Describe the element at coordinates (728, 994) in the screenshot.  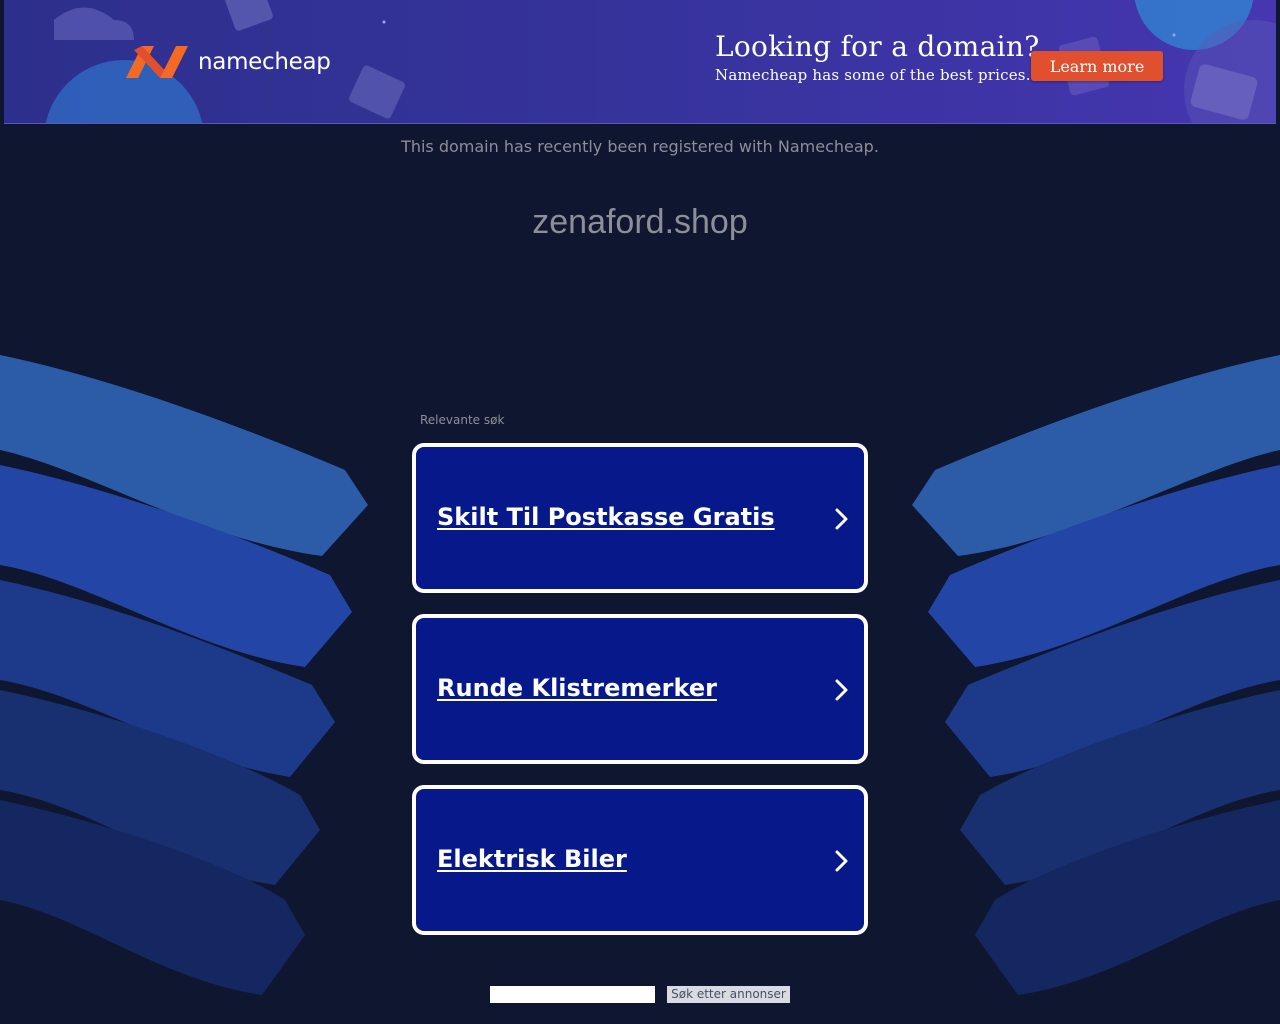
I see `search-ads-button: Søk etter annonser` at that location.